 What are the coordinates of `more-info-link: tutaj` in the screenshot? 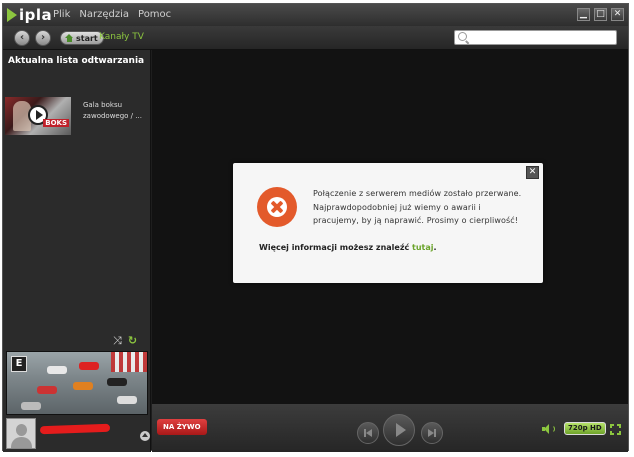 It's located at (422, 247).